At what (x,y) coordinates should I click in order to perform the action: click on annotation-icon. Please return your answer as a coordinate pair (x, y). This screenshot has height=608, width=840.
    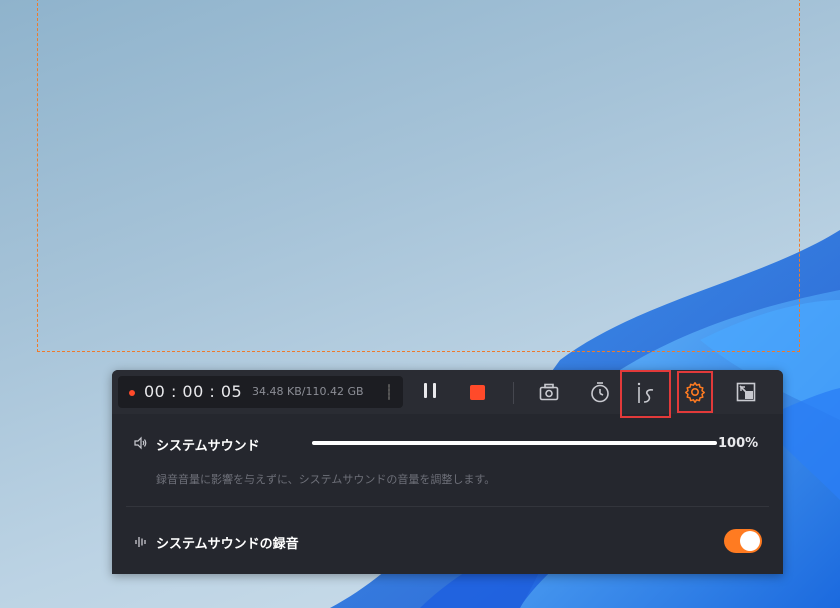
    Looking at the image, I should click on (645, 392).